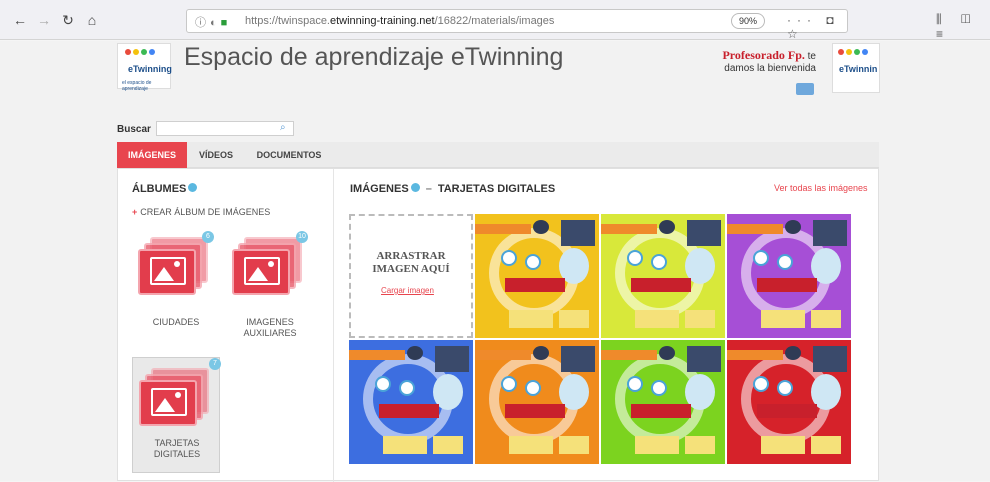 The height and width of the screenshot is (482, 990). What do you see at coordinates (205, 212) in the screenshot?
I see `create-album-label: CREAR ÁLBUM DE IMÁGENES` at bounding box center [205, 212].